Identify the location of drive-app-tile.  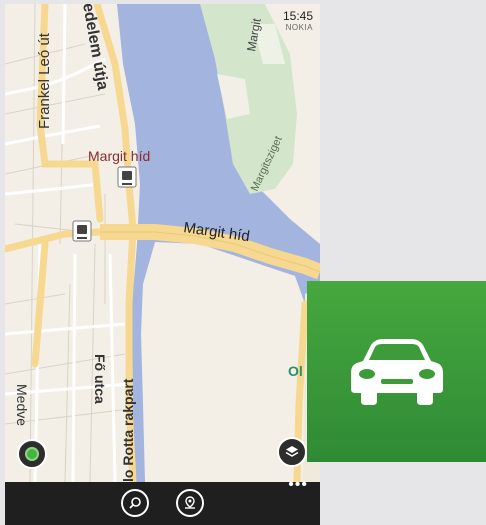
(396, 371).